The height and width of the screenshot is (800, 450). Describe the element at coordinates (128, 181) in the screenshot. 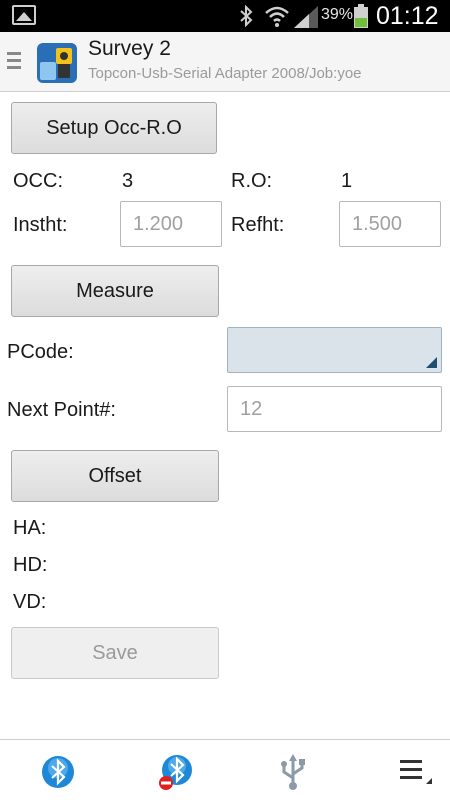

I see `occ-value: 3` at that location.